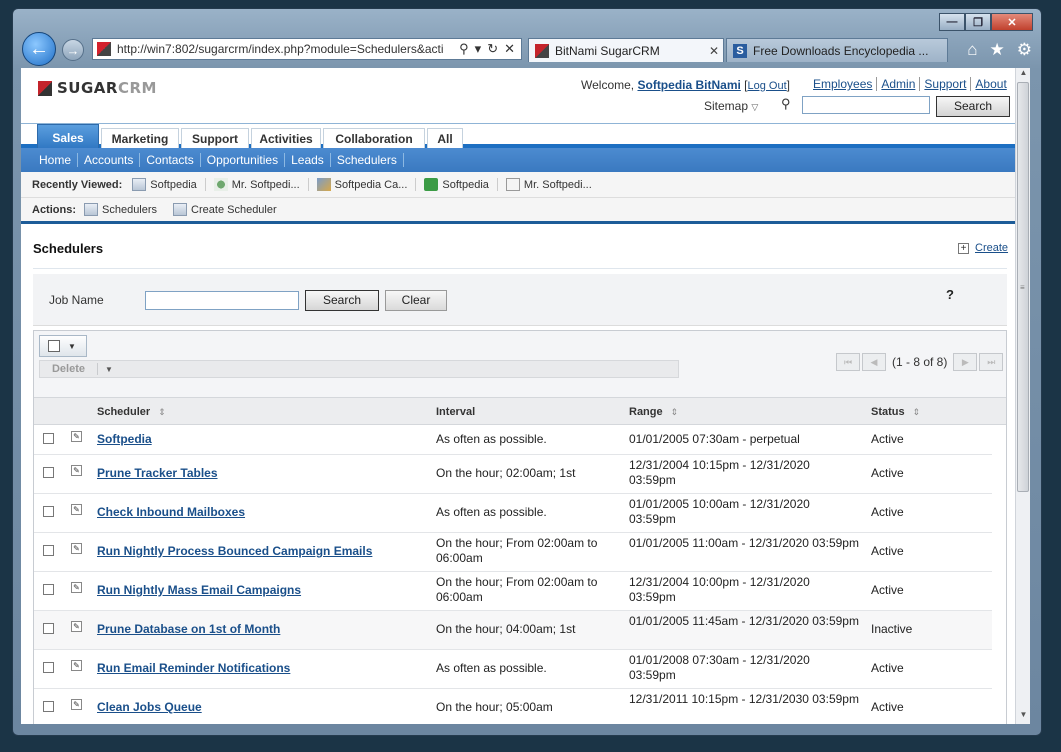  What do you see at coordinates (950, 294) in the screenshot?
I see `help-icon: ?` at bounding box center [950, 294].